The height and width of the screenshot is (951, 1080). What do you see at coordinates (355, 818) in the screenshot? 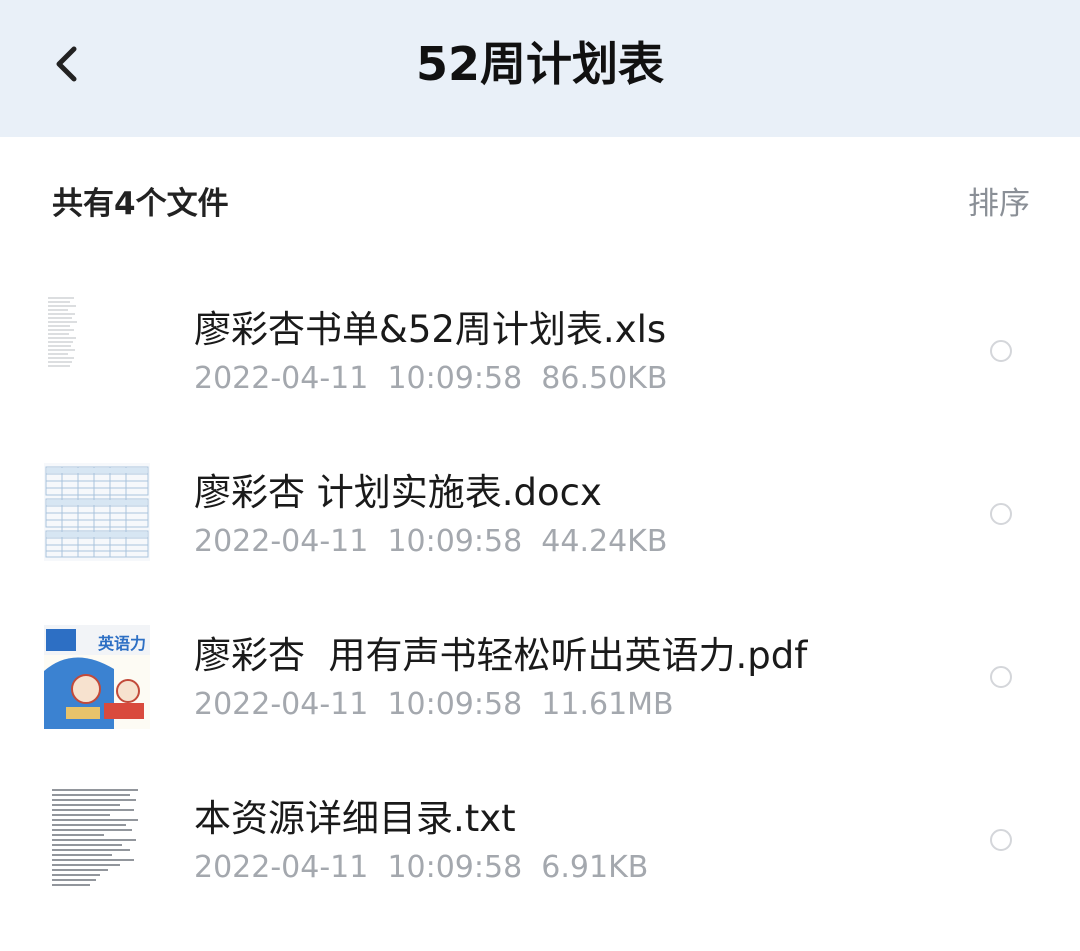
I see `file-name: 本资源详细目录.txt` at bounding box center [355, 818].